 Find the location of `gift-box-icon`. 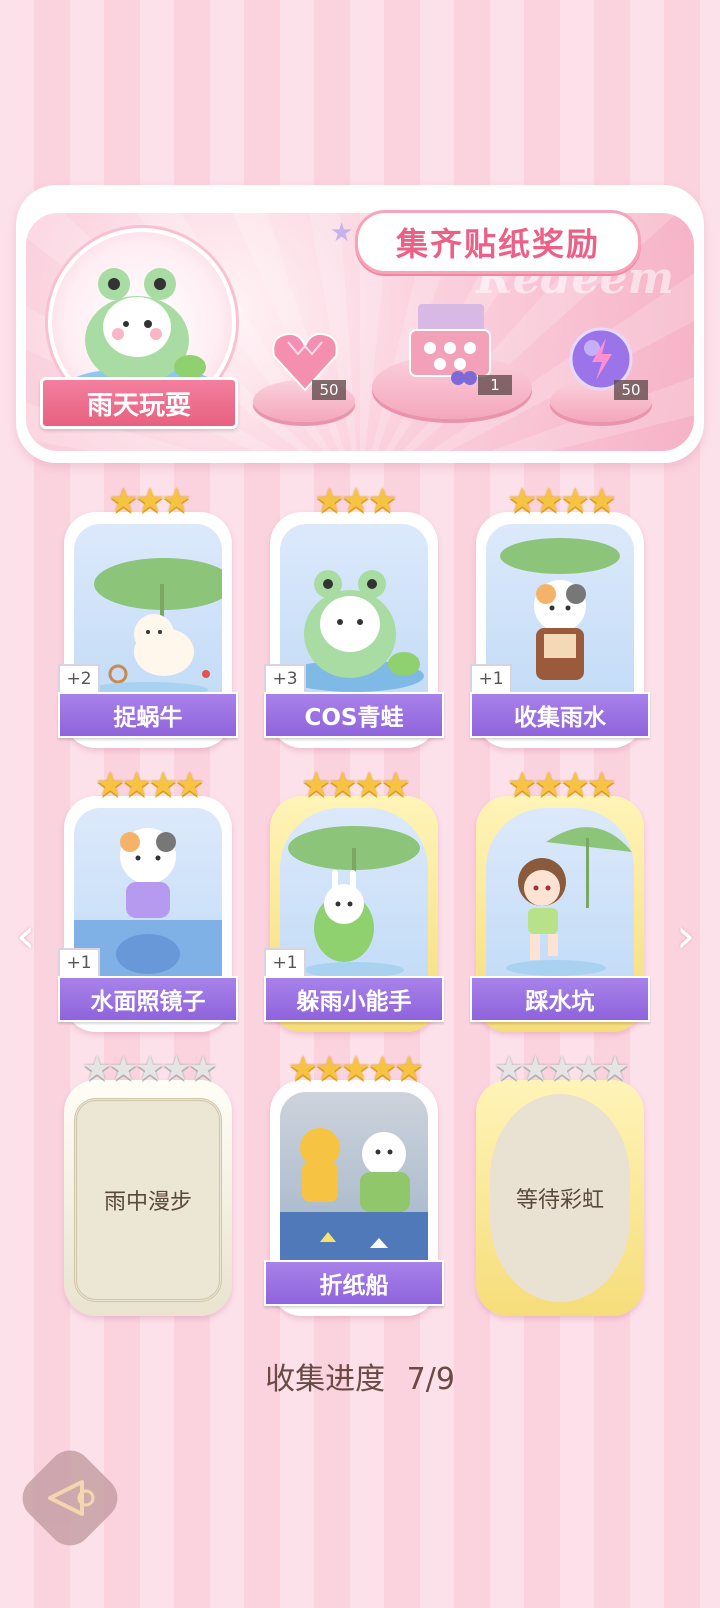

gift-box-icon is located at coordinates (450, 343).